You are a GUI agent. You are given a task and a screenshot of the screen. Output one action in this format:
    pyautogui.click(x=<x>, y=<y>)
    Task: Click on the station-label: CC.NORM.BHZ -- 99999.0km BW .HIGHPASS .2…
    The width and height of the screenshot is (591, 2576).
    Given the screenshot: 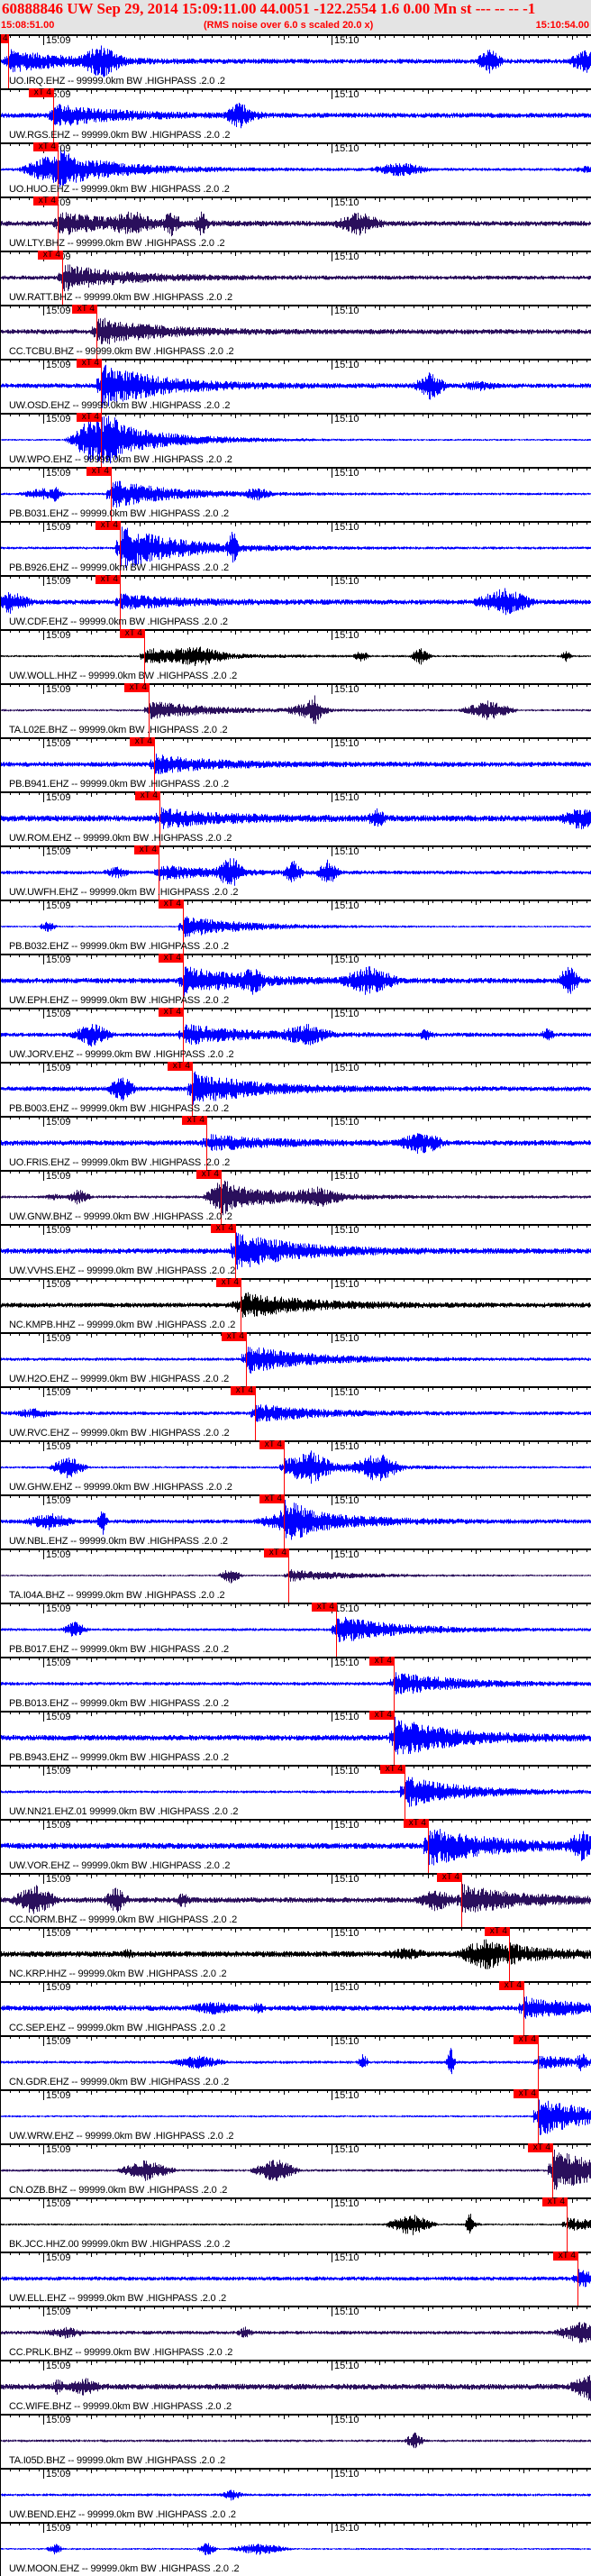 What is the action you would take?
    pyautogui.click(x=123, y=1919)
    